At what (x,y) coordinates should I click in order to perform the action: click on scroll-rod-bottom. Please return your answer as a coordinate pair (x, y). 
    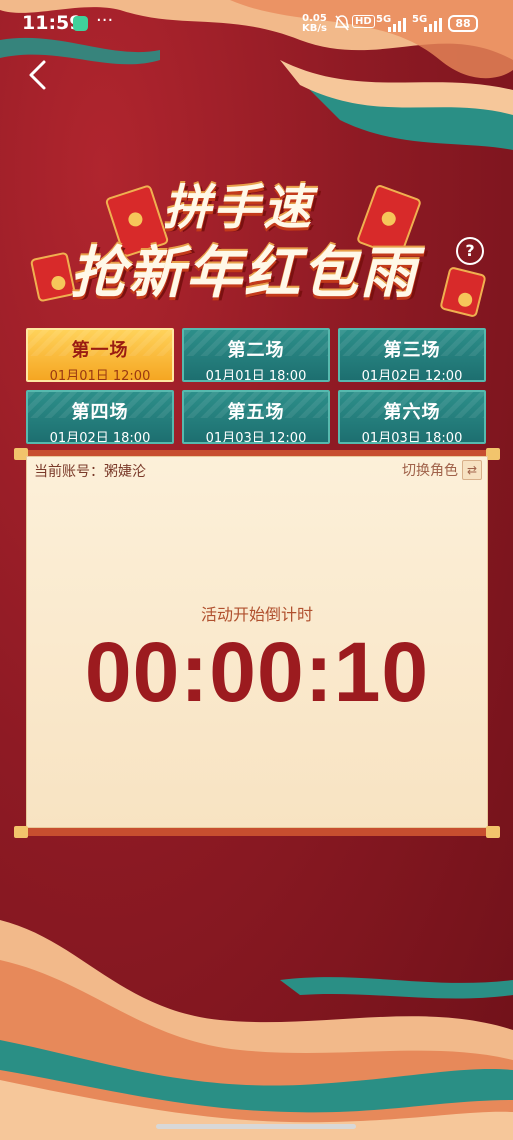
    Looking at the image, I should click on (257, 832).